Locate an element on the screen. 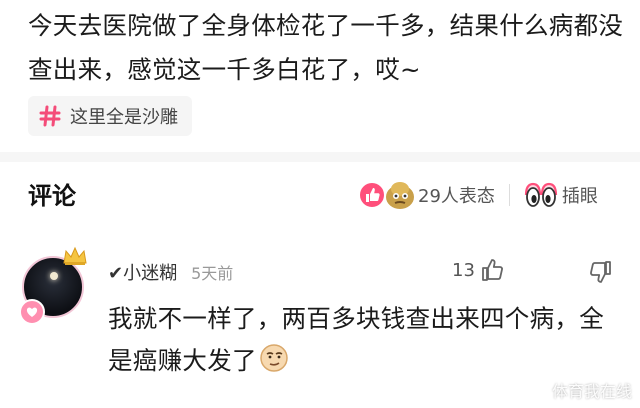 Image resolution: width=640 pixels, height=408 pixels. thumbs-up-icon is located at coordinates (492, 270).